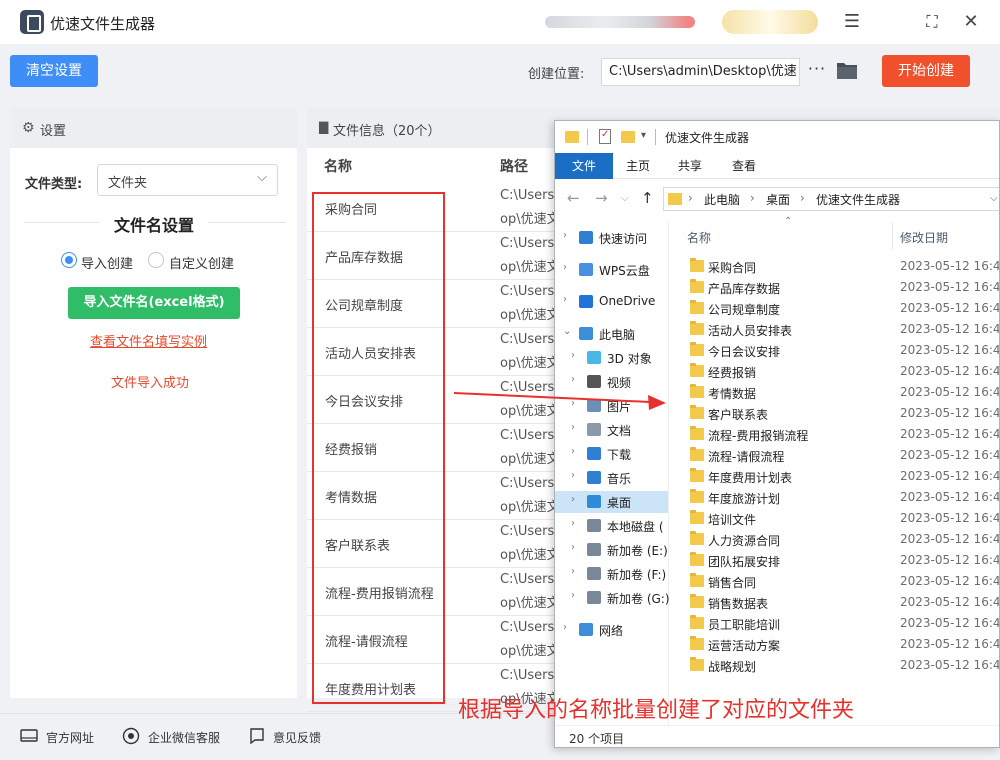 The height and width of the screenshot is (760, 1000). I want to click on list-item: 今日会议安排 2023-05-12 16:40, so click(835, 350).